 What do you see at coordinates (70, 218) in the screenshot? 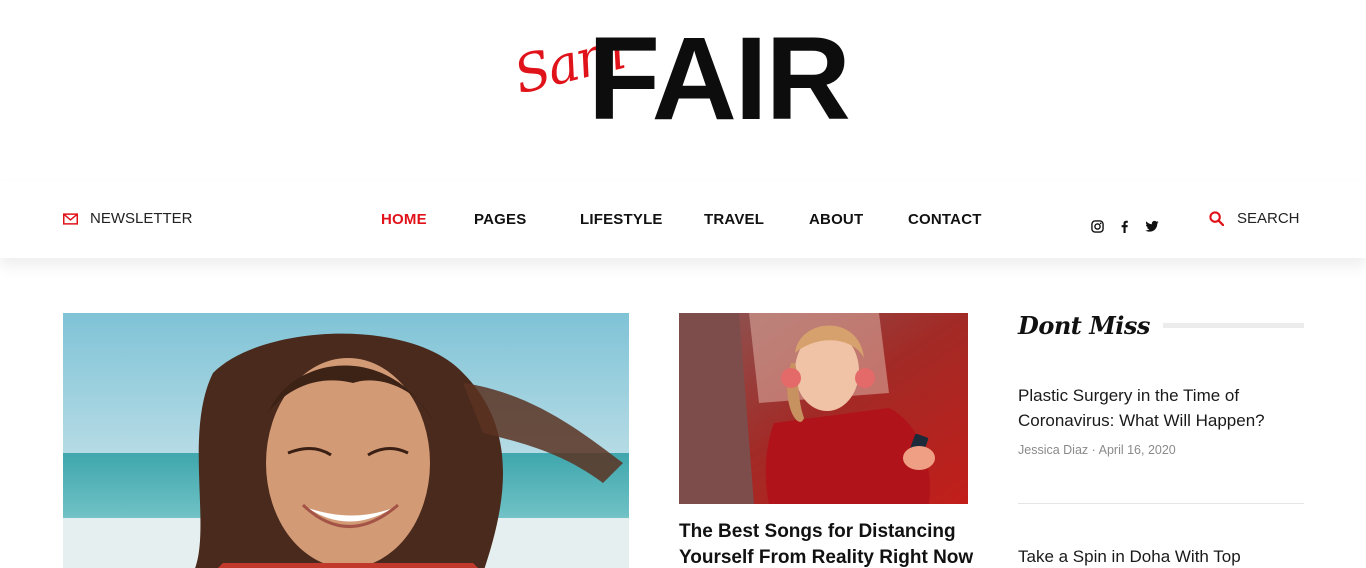
I see `mail-icon` at bounding box center [70, 218].